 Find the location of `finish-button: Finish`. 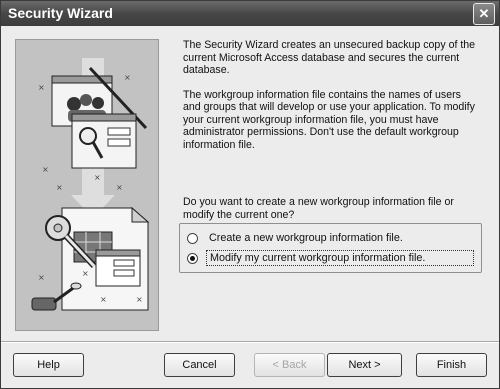

finish-button: Finish is located at coordinates (451, 365).